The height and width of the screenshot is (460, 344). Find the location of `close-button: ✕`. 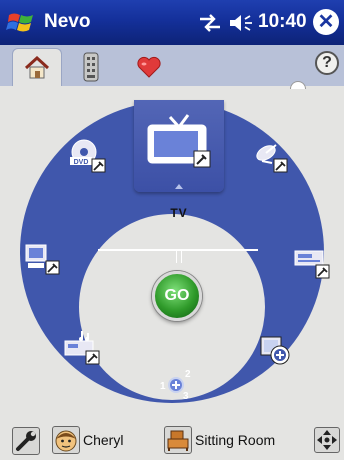

close-button: ✕ is located at coordinates (326, 22).